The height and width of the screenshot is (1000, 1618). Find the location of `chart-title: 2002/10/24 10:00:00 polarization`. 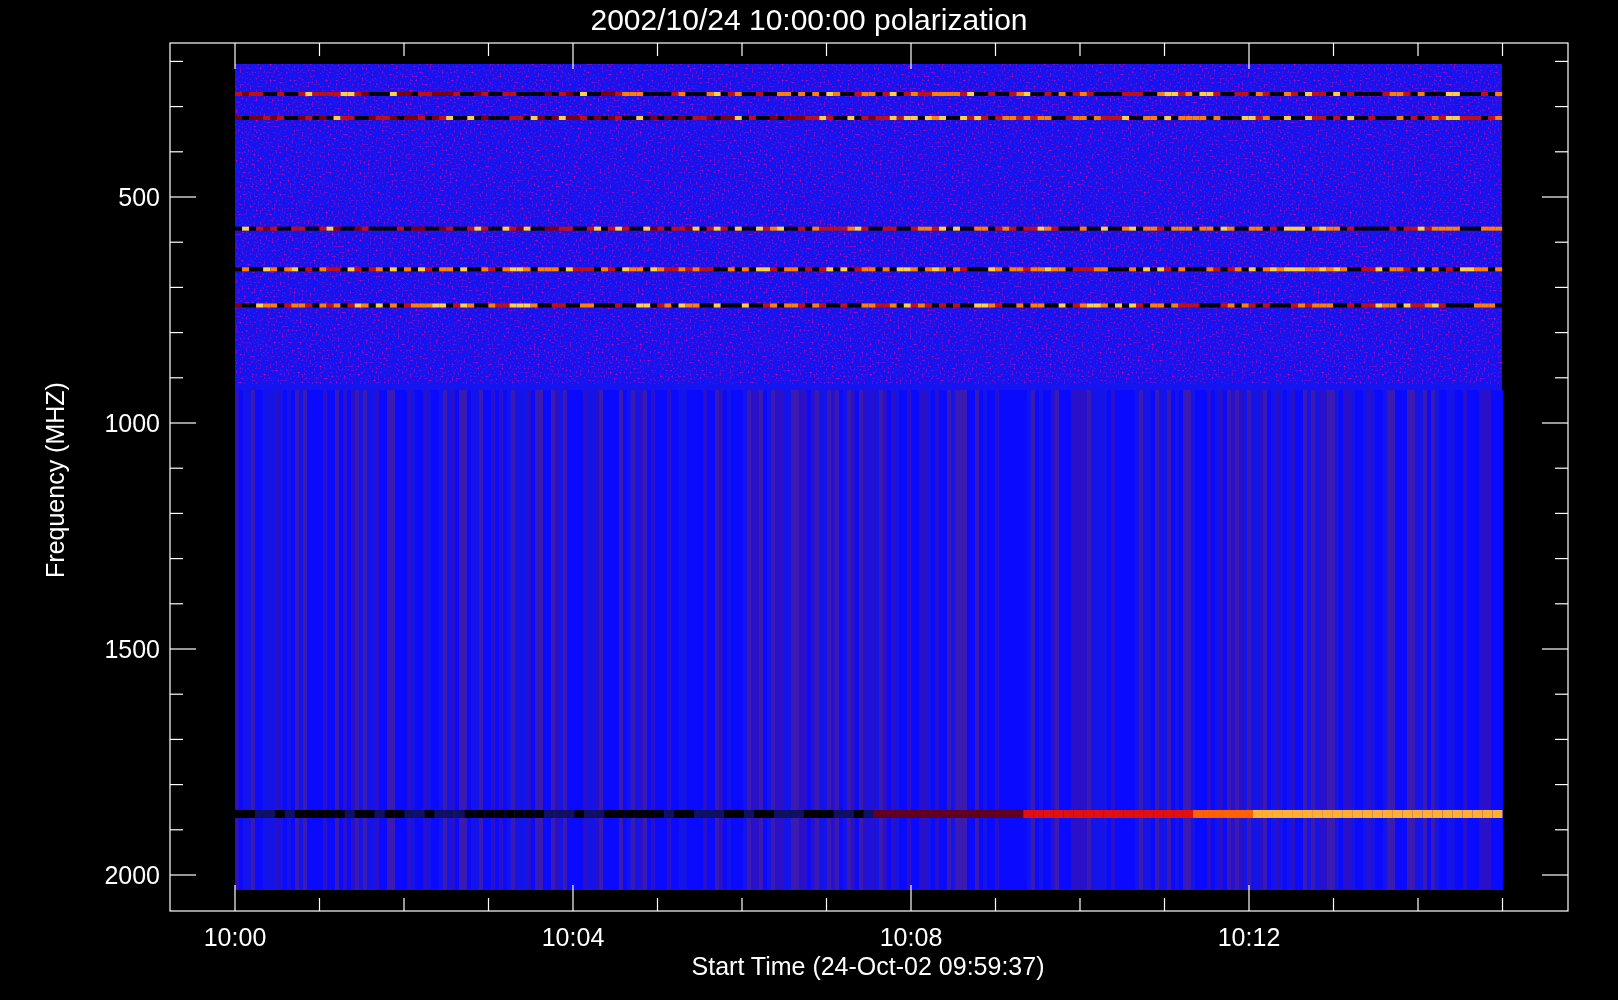

chart-title: 2002/10/24 10:00:00 polarization is located at coordinates (809, 19).